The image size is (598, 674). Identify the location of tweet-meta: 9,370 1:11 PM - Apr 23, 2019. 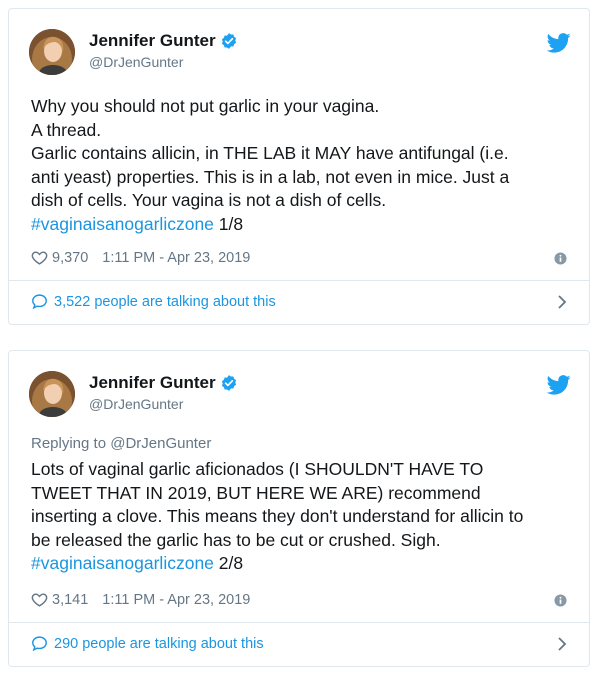
(140, 257).